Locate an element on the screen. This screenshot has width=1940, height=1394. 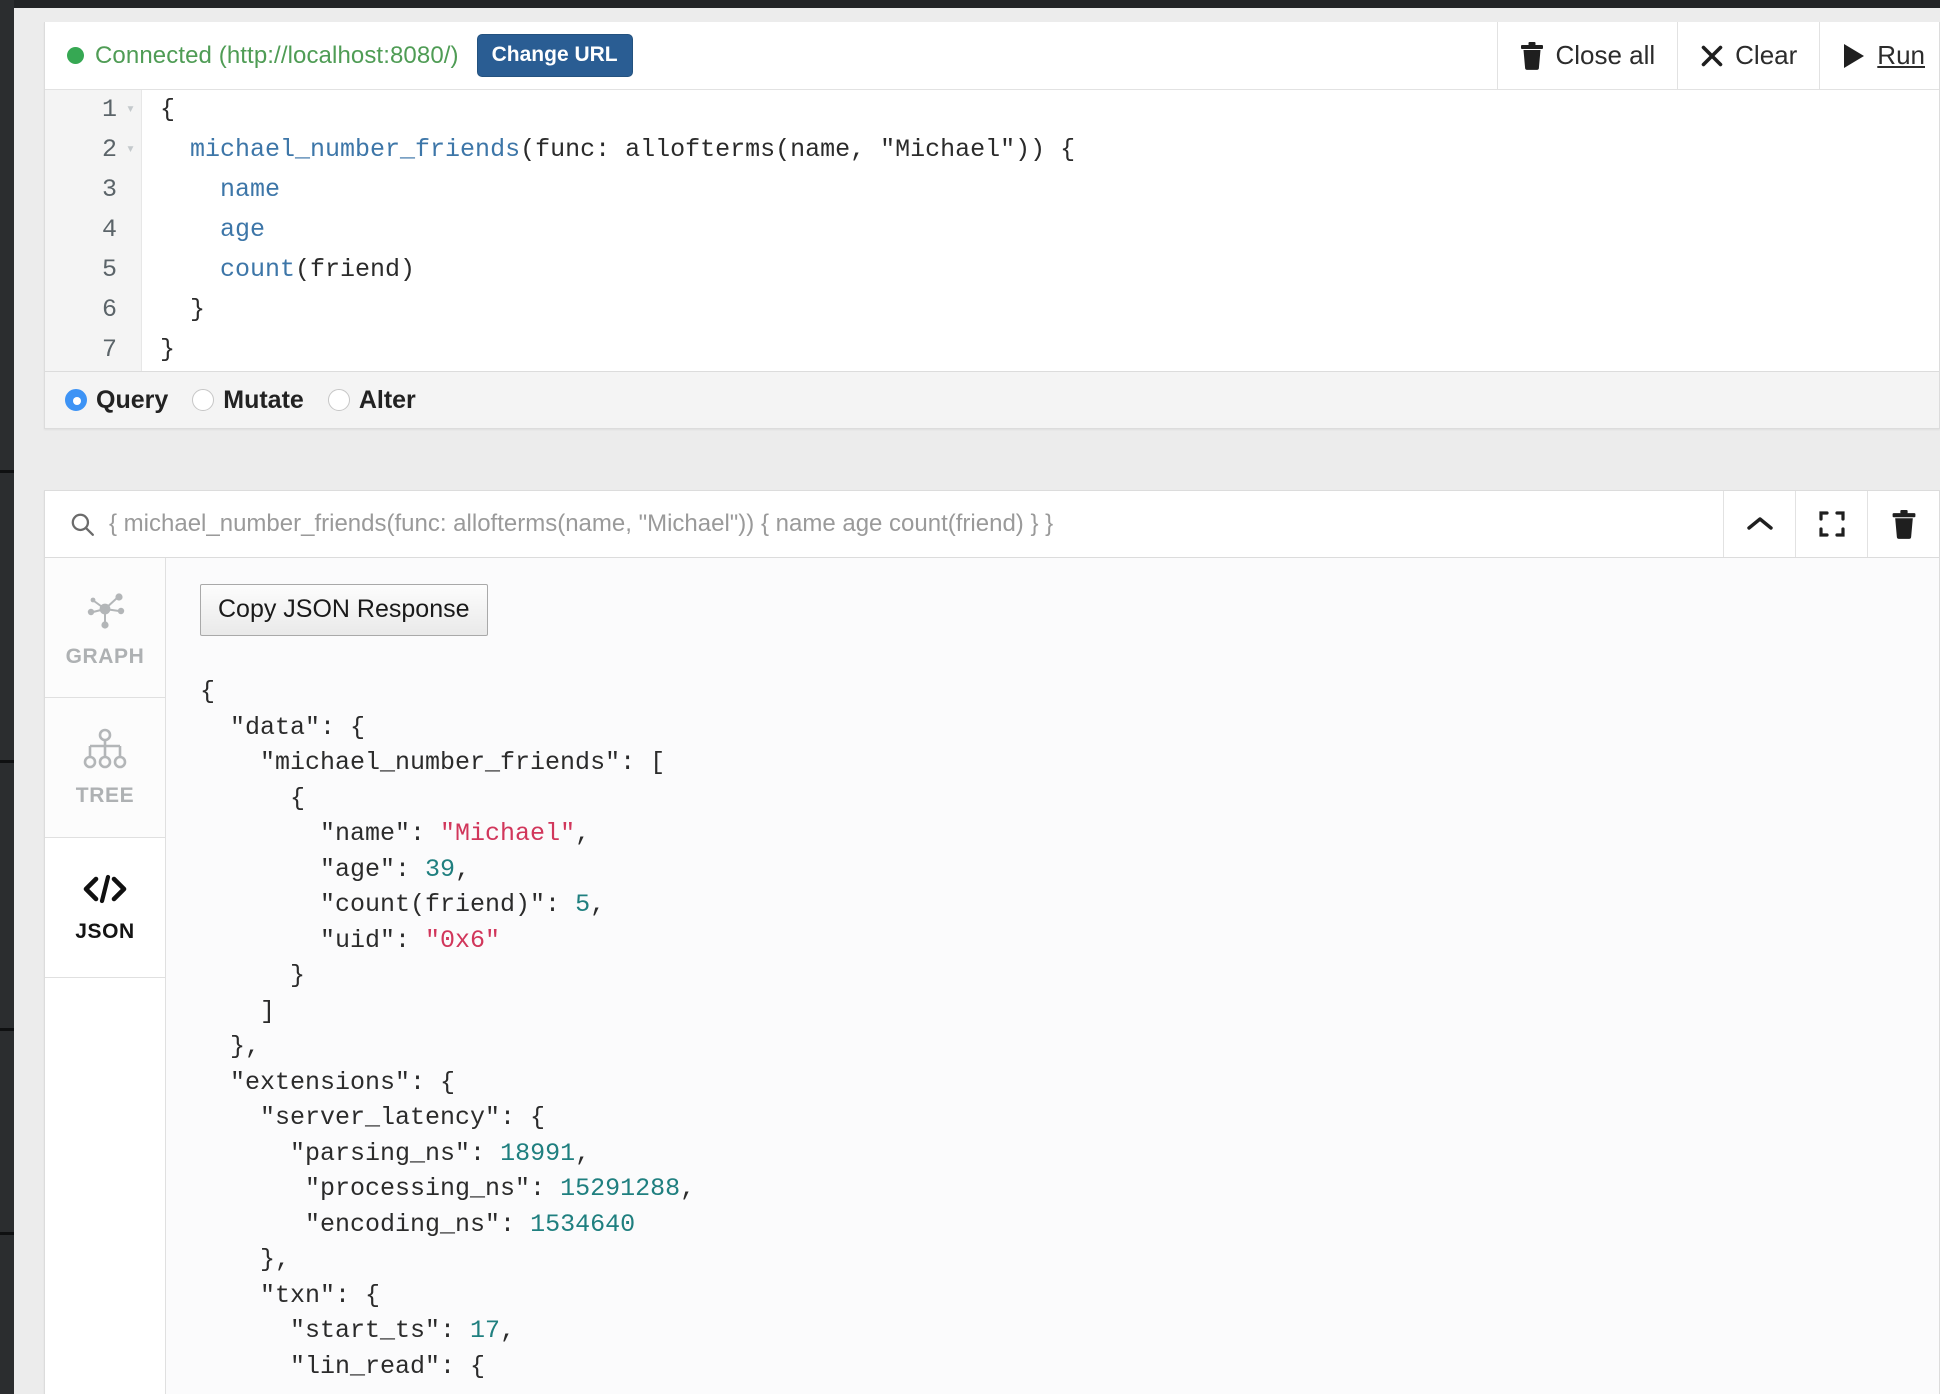
green-dot-icon is located at coordinates (75, 55).